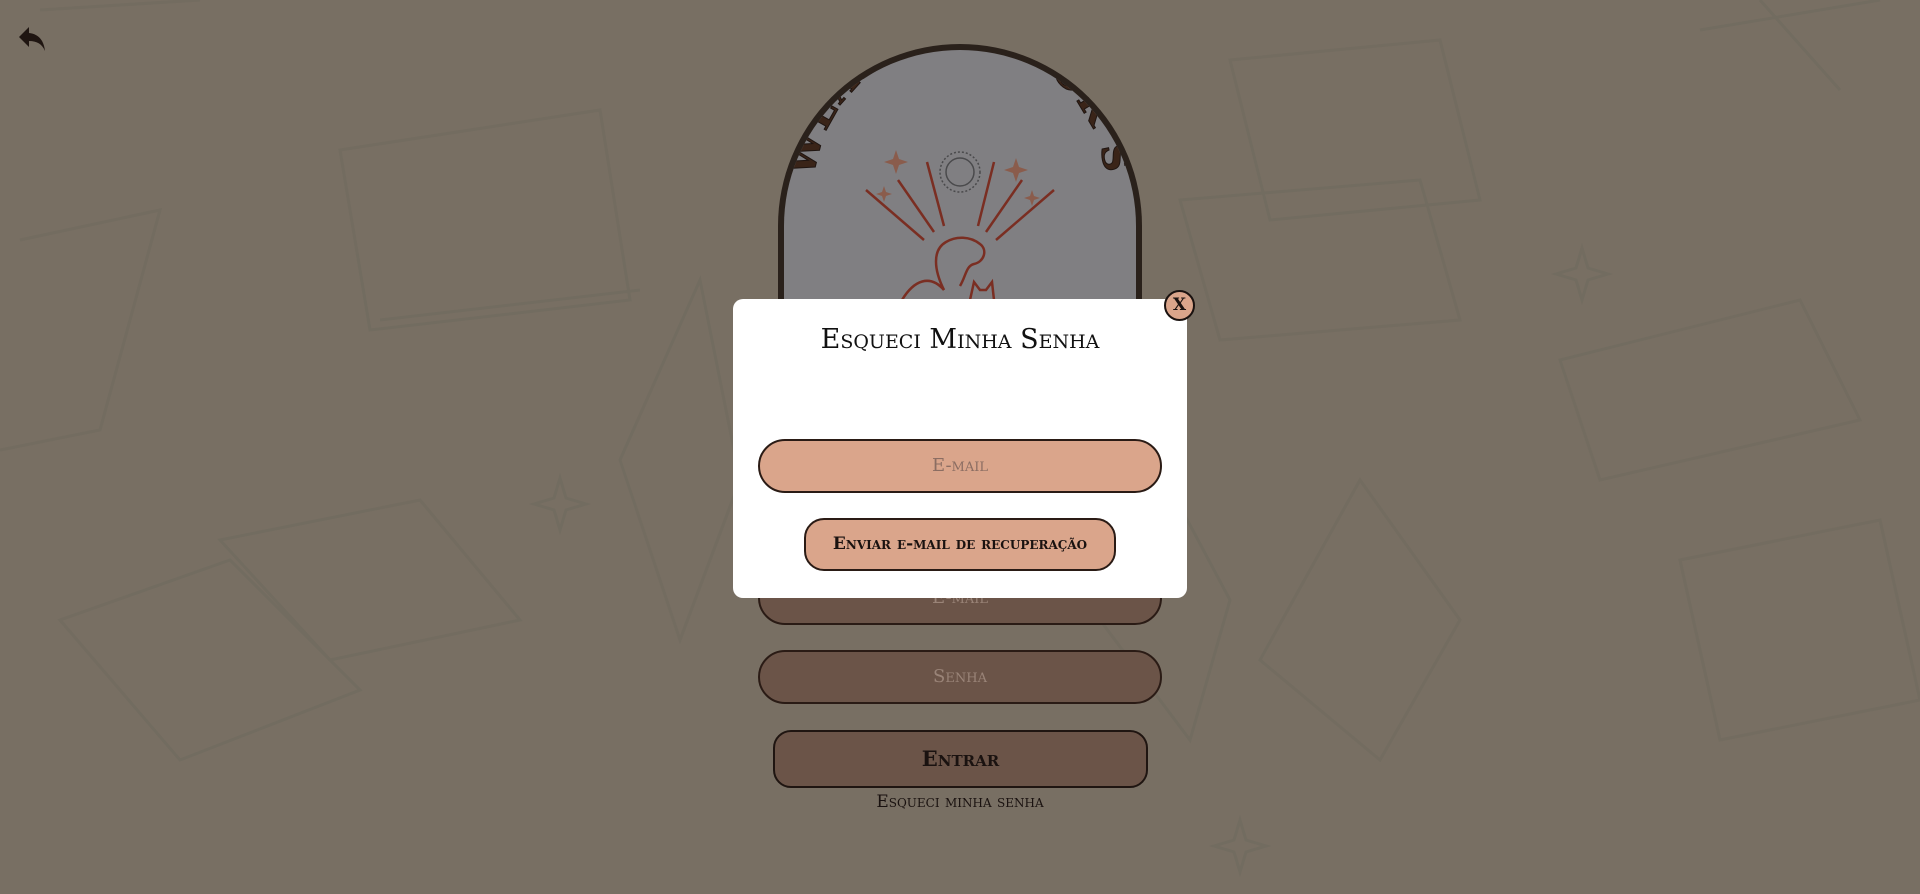 Image resolution: width=1920 pixels, height=894 pixels. Describe the element at coordinates (960, 115) in the screenshot. I see `logo-brand-text: WLAMEL BOOK'S` at that location.